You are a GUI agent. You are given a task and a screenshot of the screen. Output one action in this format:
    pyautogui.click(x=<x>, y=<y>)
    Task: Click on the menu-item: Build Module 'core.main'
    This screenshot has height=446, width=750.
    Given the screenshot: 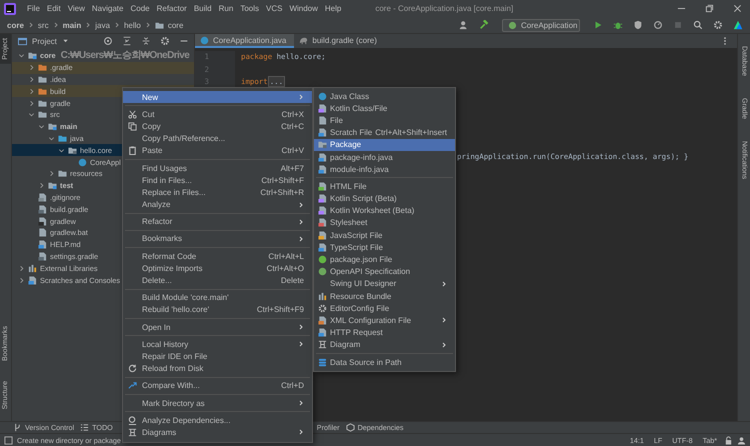 What is the action you would take?
    pyautogui.click(x=217, y=298)
    